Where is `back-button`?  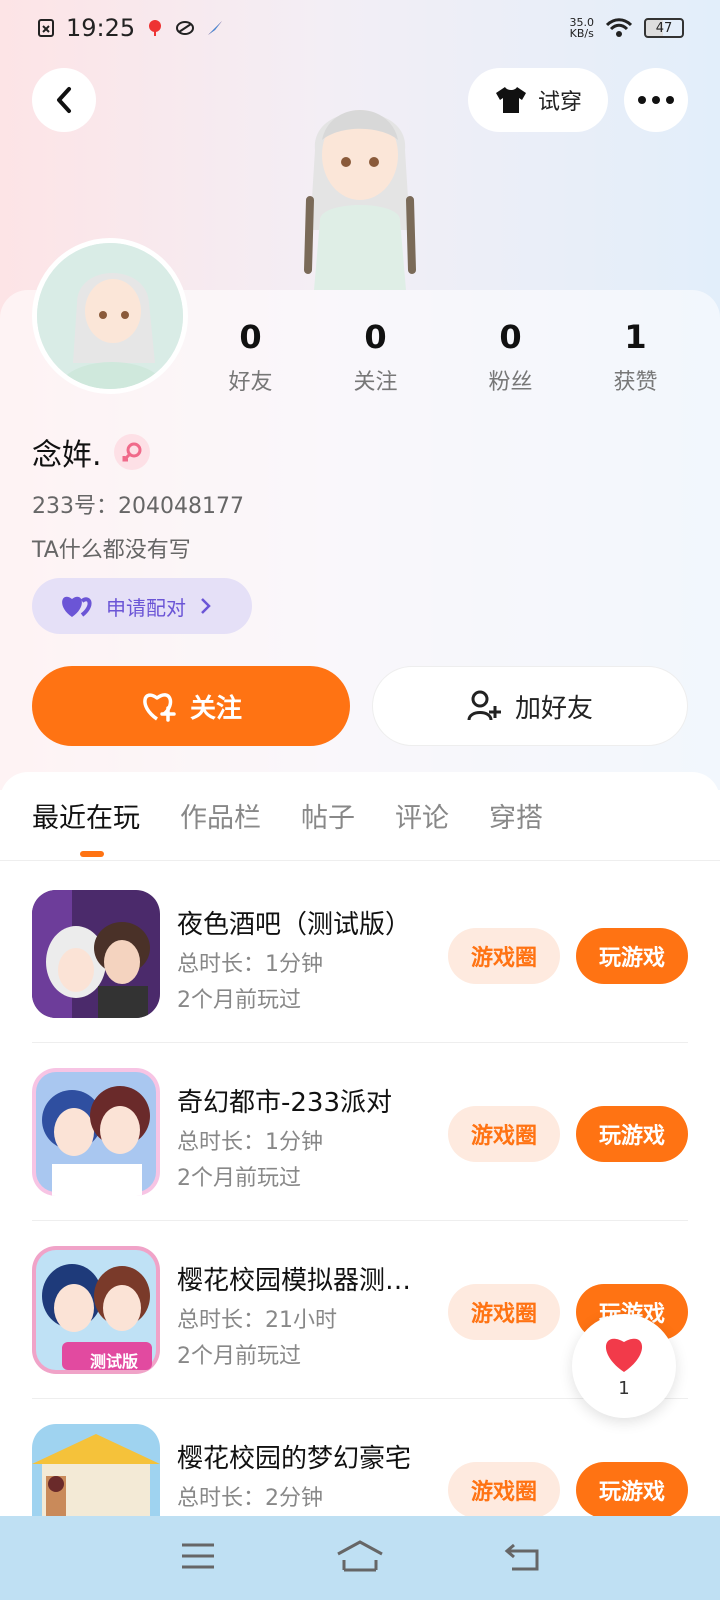
back-button is located at coordinates (64, 100).